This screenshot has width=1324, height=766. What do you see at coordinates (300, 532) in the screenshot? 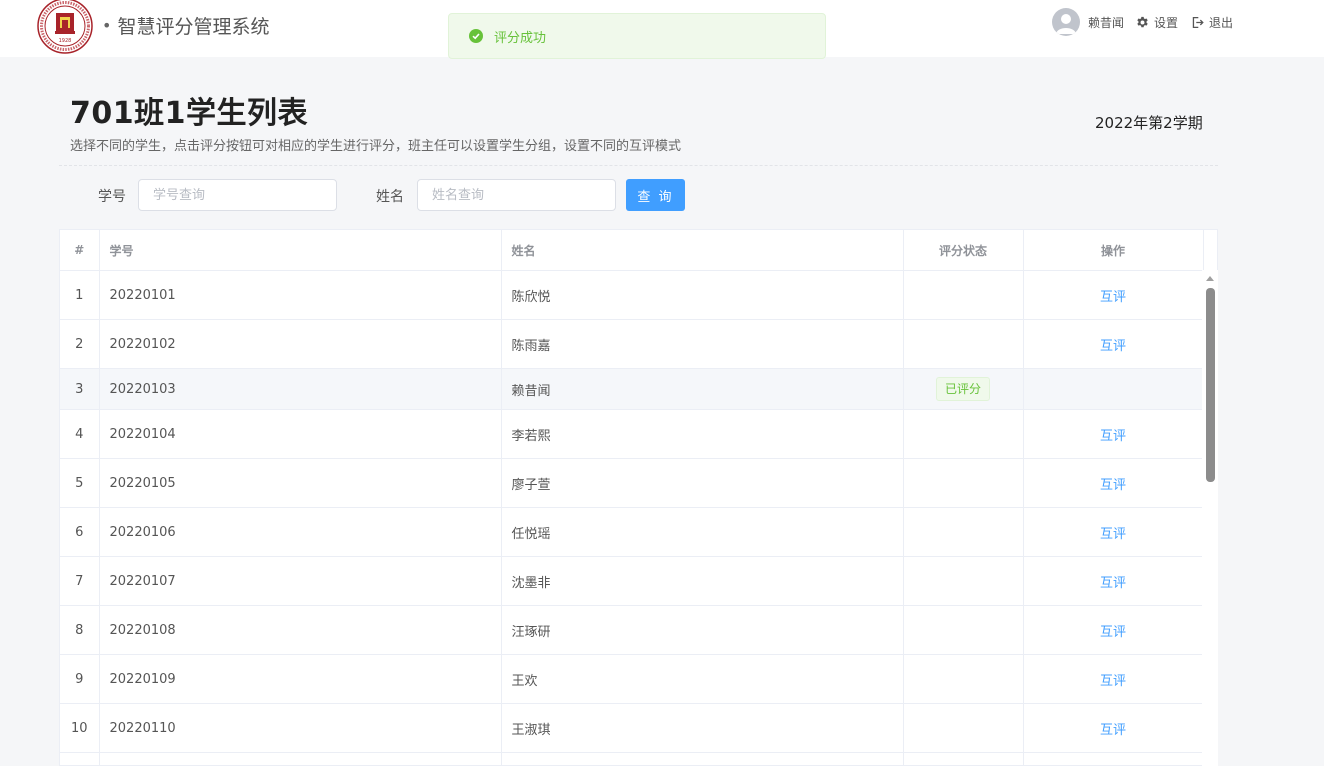
I see `cell-student-id: 20220106` at bounding box center [300, 532].